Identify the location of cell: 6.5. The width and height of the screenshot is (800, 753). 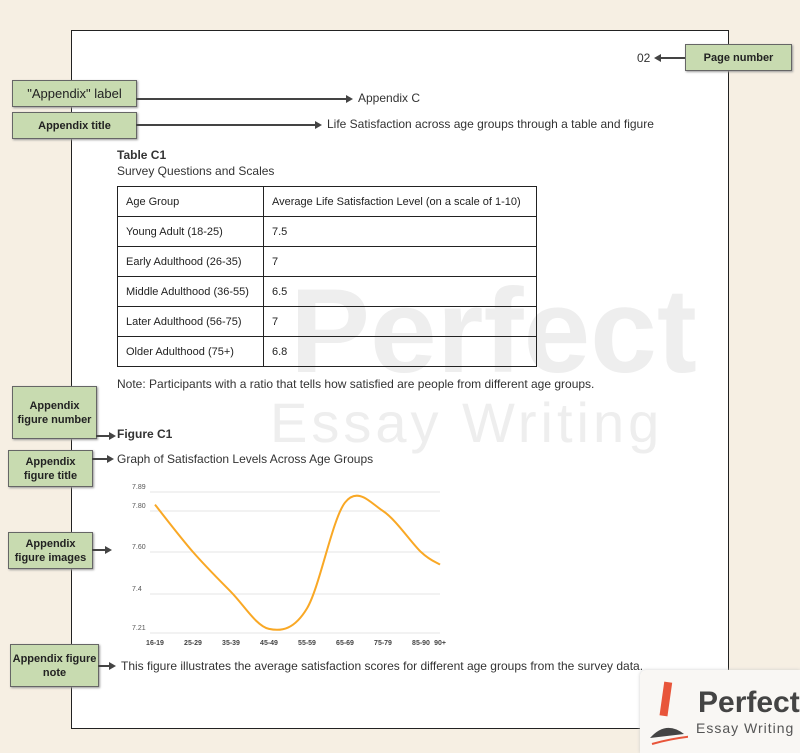
(400, 291).